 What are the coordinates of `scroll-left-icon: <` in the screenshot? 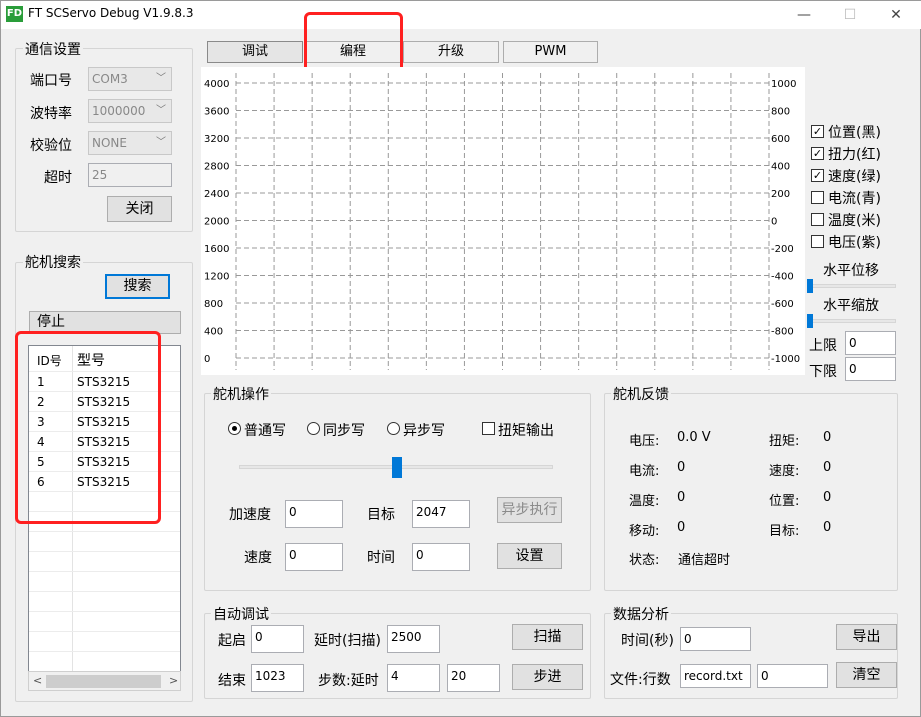 It's located at (37, 680).